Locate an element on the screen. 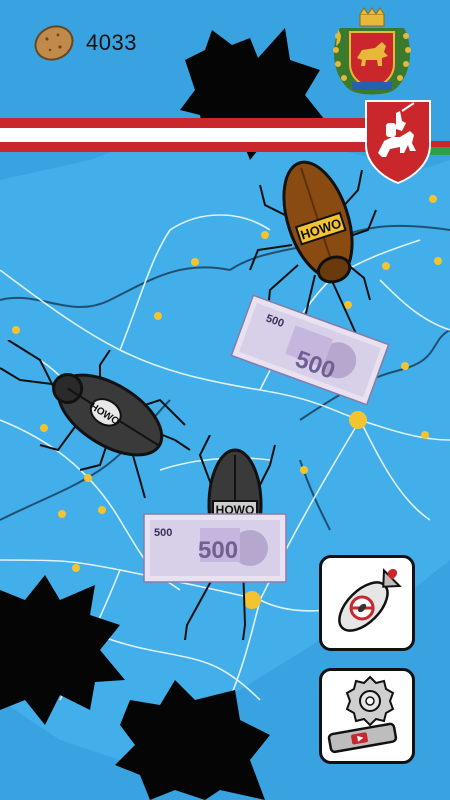 This screenshot has height=800, width=450. banknote-denomination: 500 is located at coordinates (163, 533).